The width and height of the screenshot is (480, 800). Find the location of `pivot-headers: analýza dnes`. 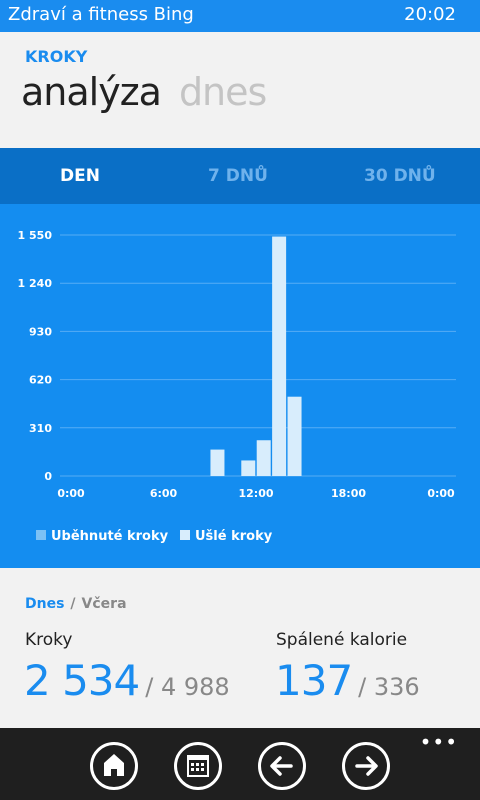

pivot-headers: analýza dnes is located at coordinates (144, 92).